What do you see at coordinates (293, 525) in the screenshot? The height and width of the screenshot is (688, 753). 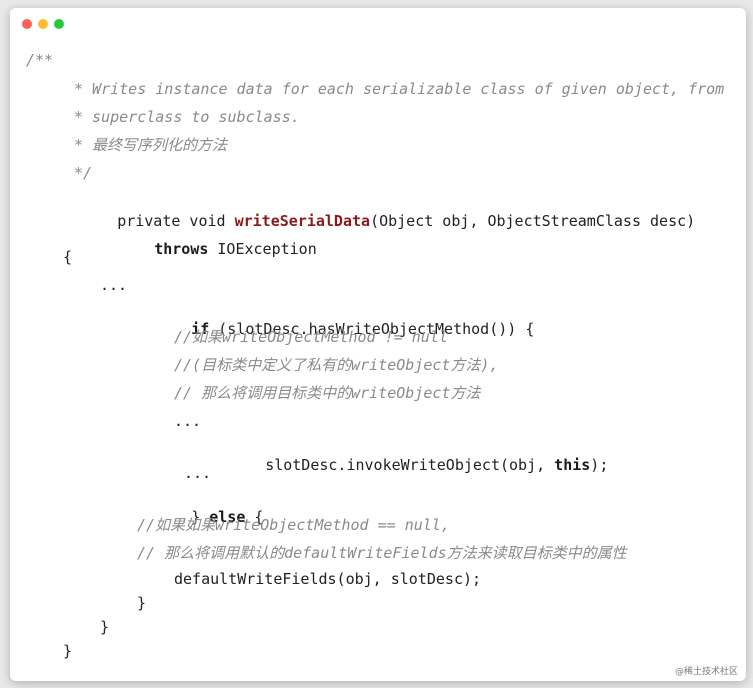 I see `code-line: //如果如果writeObjectMethod == null,` at bounding box center [293, 525].